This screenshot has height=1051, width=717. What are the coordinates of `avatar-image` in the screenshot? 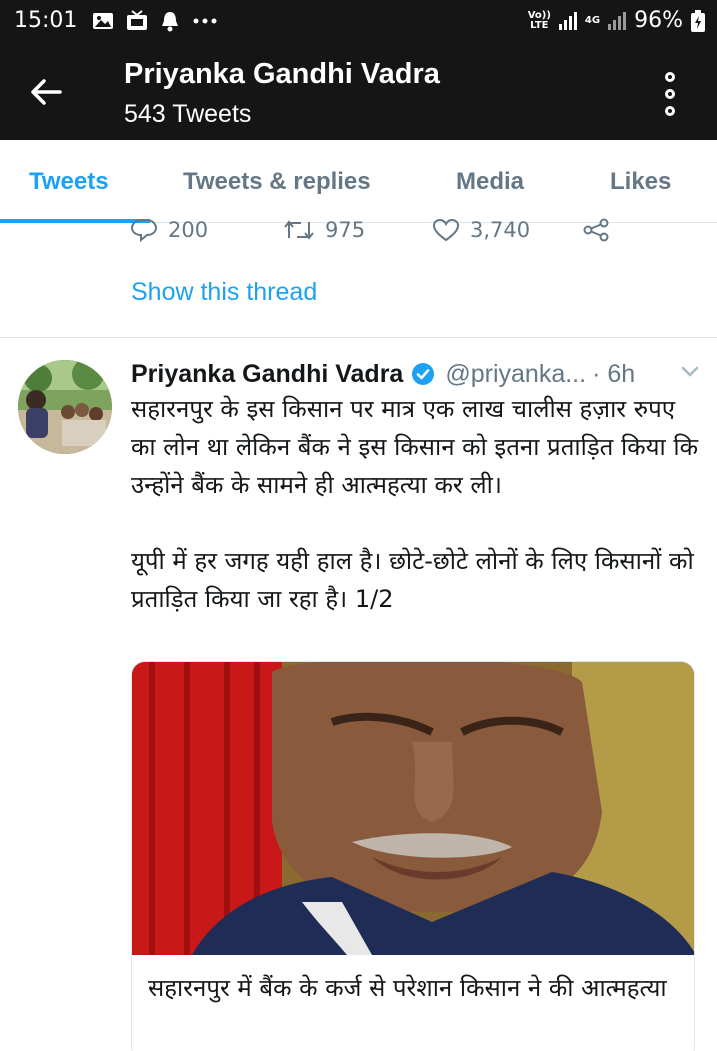 It's located at (65, 407).